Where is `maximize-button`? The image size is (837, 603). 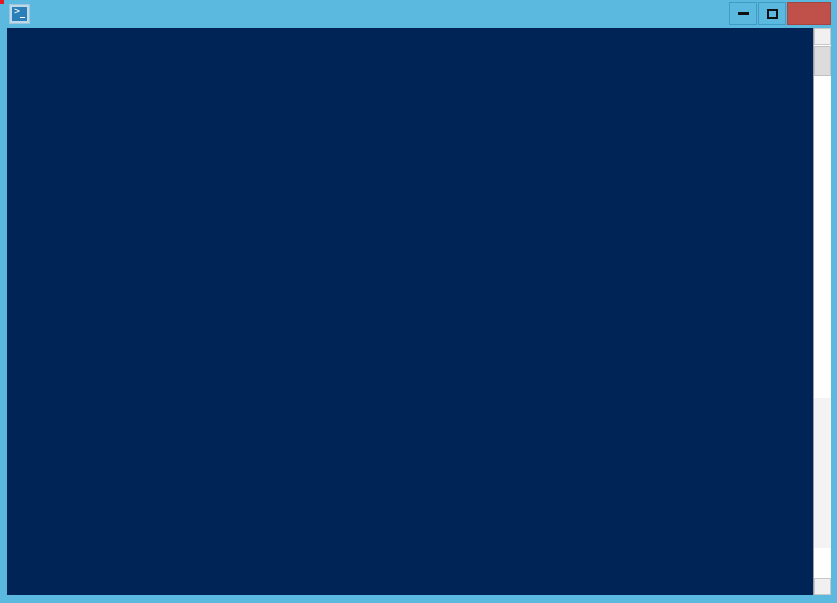
maximize-button is located at coordinates (772, 13).